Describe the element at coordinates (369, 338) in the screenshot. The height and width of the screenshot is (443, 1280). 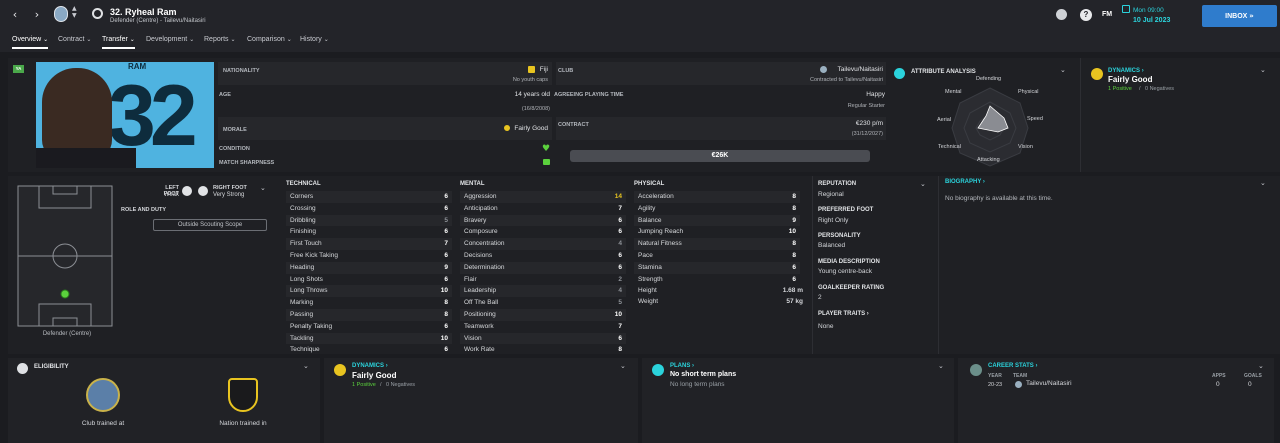
I see `technical-row: Tackling 10` at that location.